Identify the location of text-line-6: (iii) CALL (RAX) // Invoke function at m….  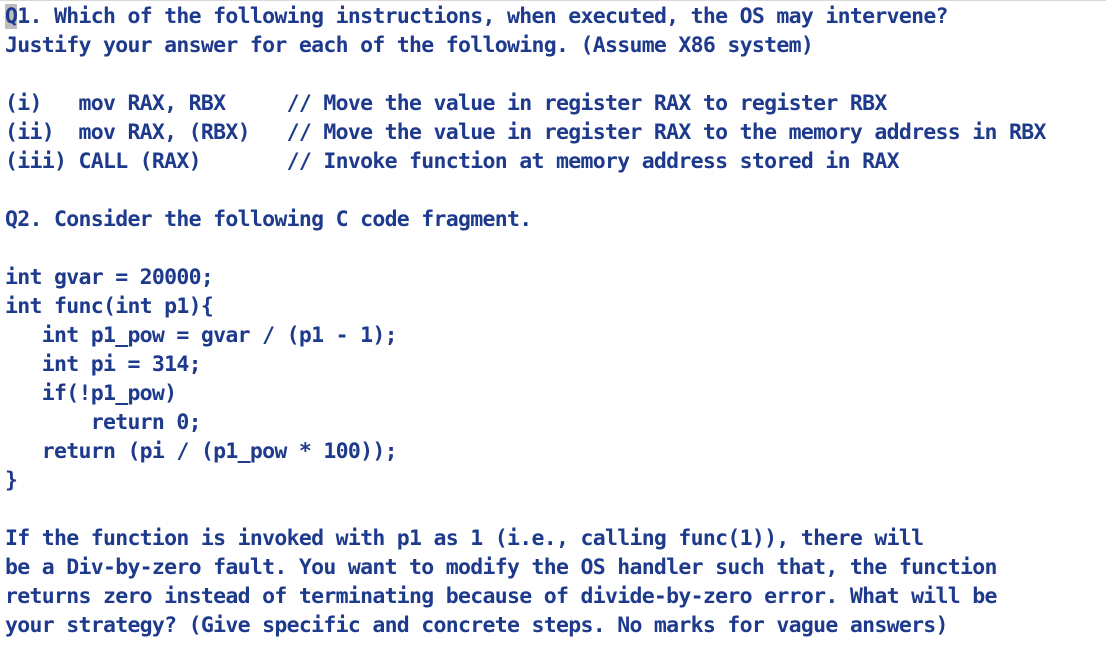
(452, 161).